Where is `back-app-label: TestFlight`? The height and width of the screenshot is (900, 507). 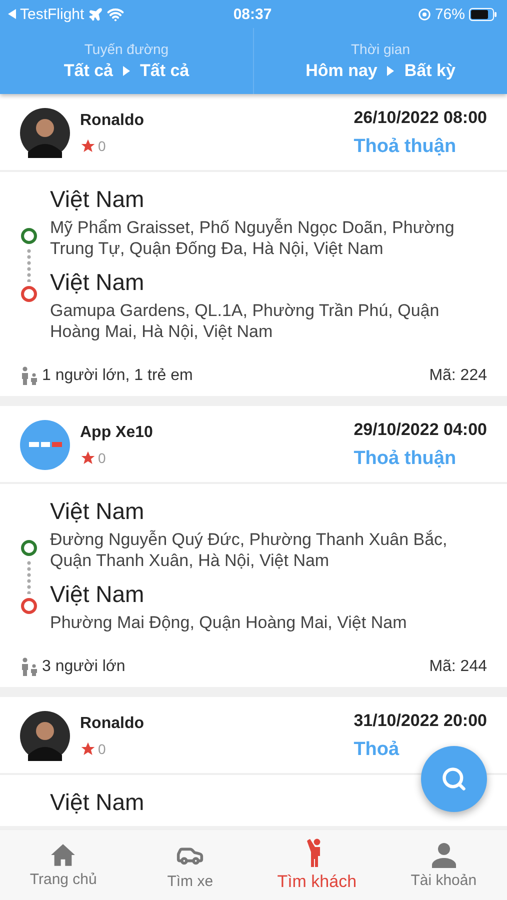 back-app-label: TestFlight is located at coordinates (52, 14).